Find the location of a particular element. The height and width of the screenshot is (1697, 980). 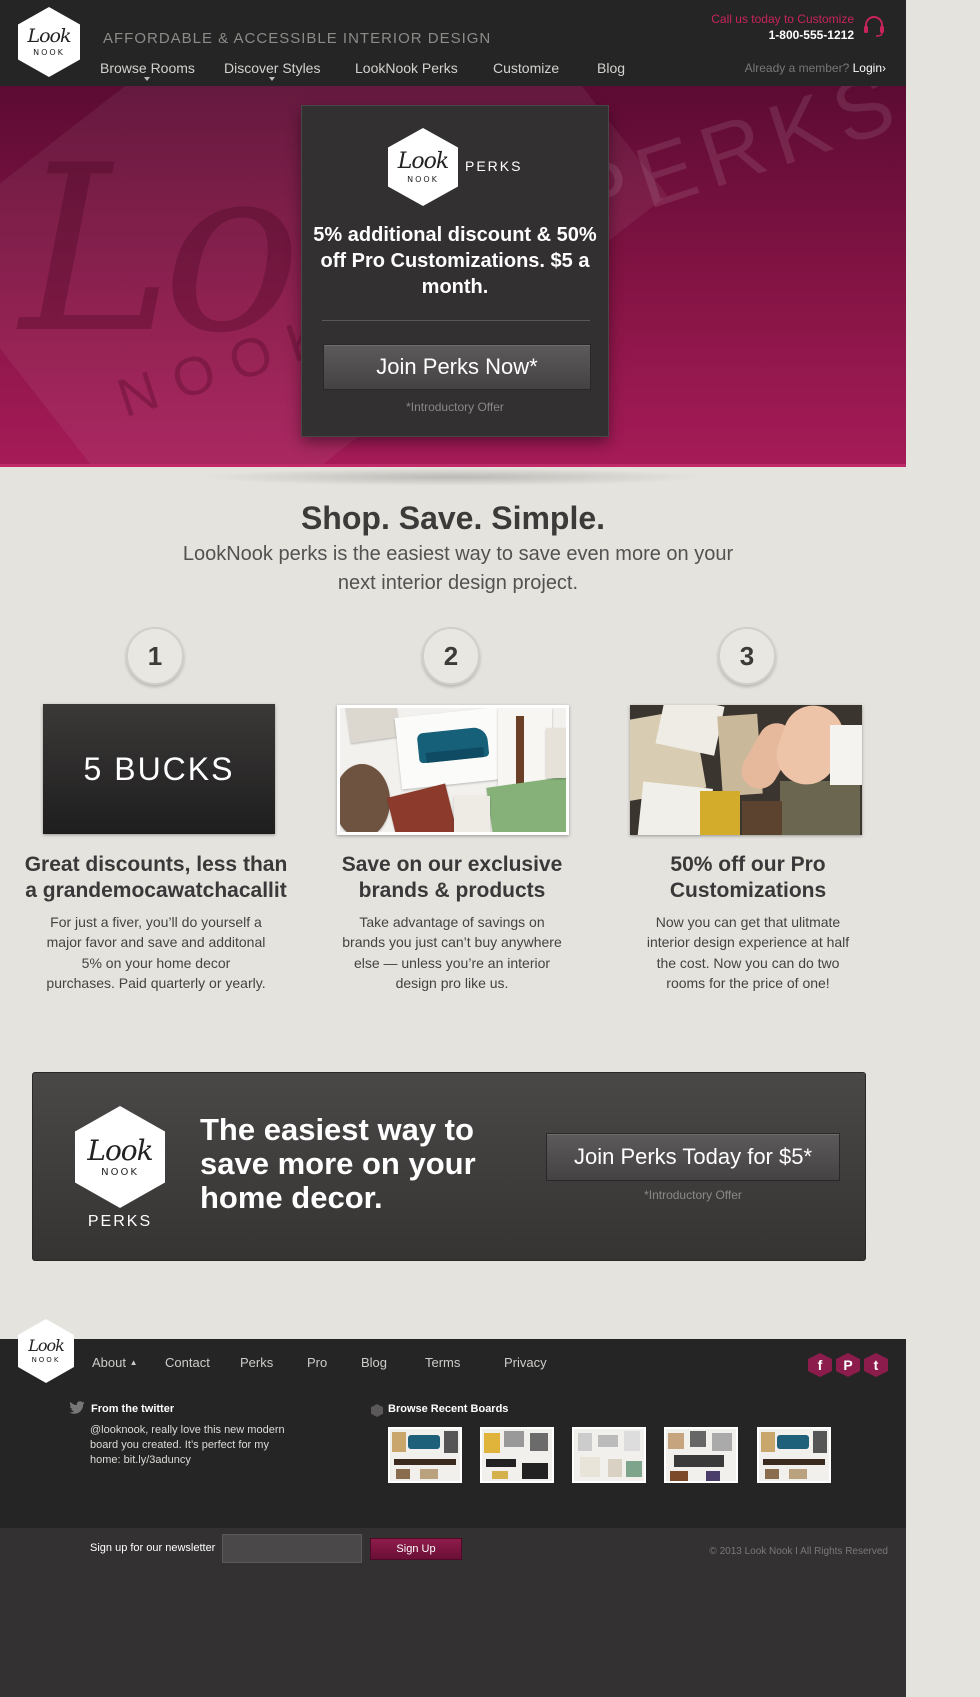

member-text: Already a member? is located at coordinates (797, 68).